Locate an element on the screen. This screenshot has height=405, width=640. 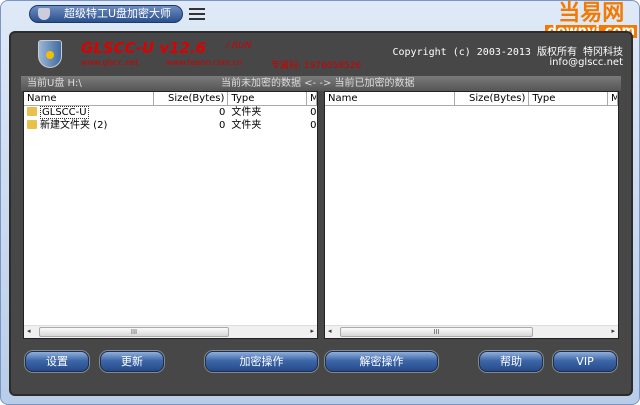
site-link-1: www.glscc.net is located at coordinates (109, 62).